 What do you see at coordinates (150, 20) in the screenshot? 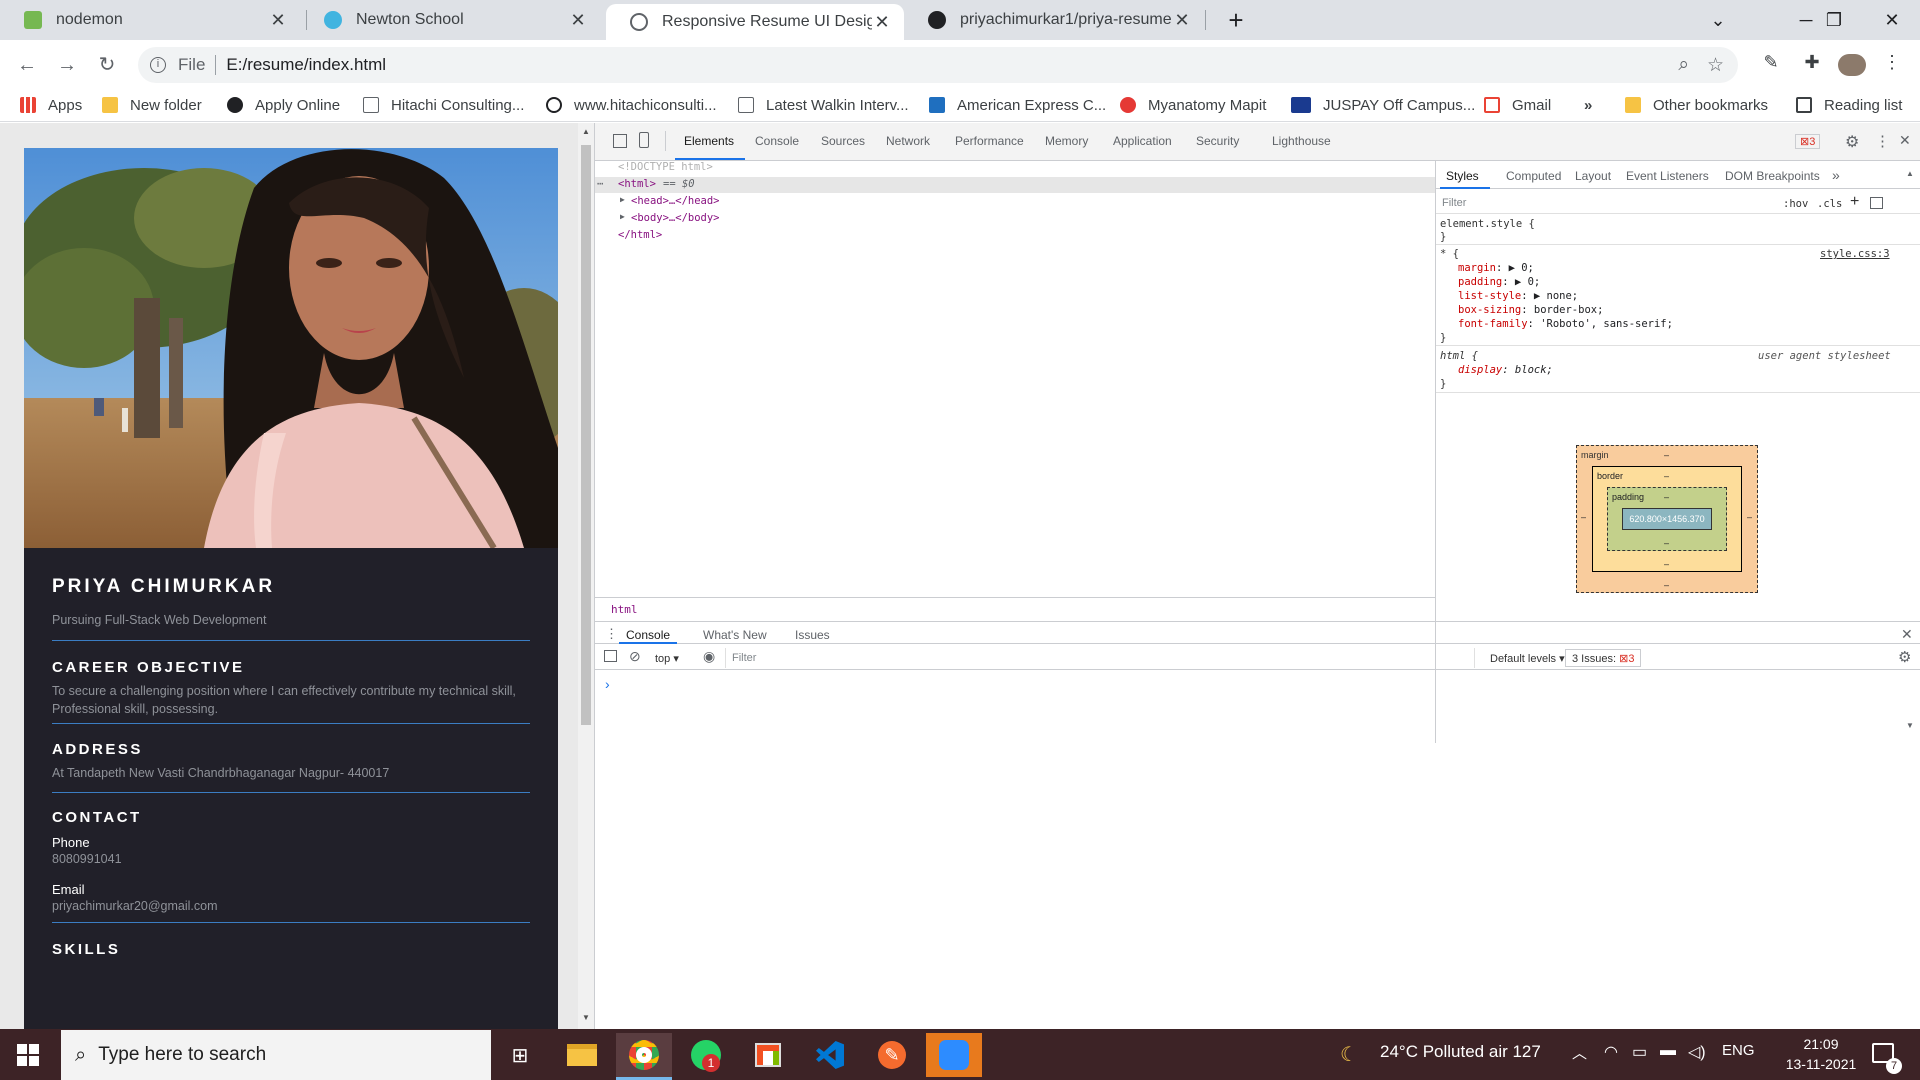
I see `tab-nodemon: nodemon ✕` at bounding box center [150, 20].